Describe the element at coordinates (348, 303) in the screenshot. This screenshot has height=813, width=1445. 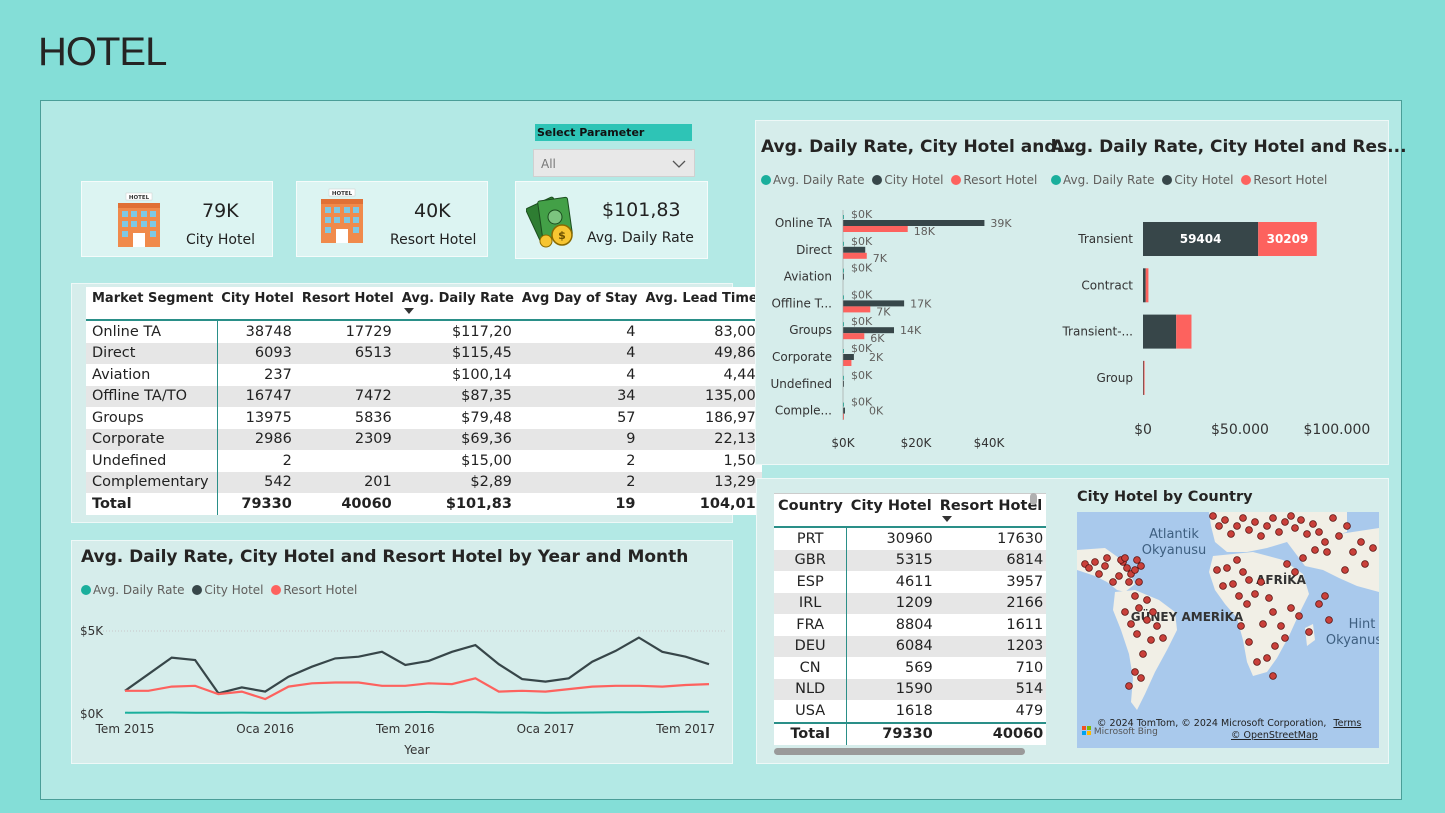
I see `column-header: Resort Hotel` at that location.